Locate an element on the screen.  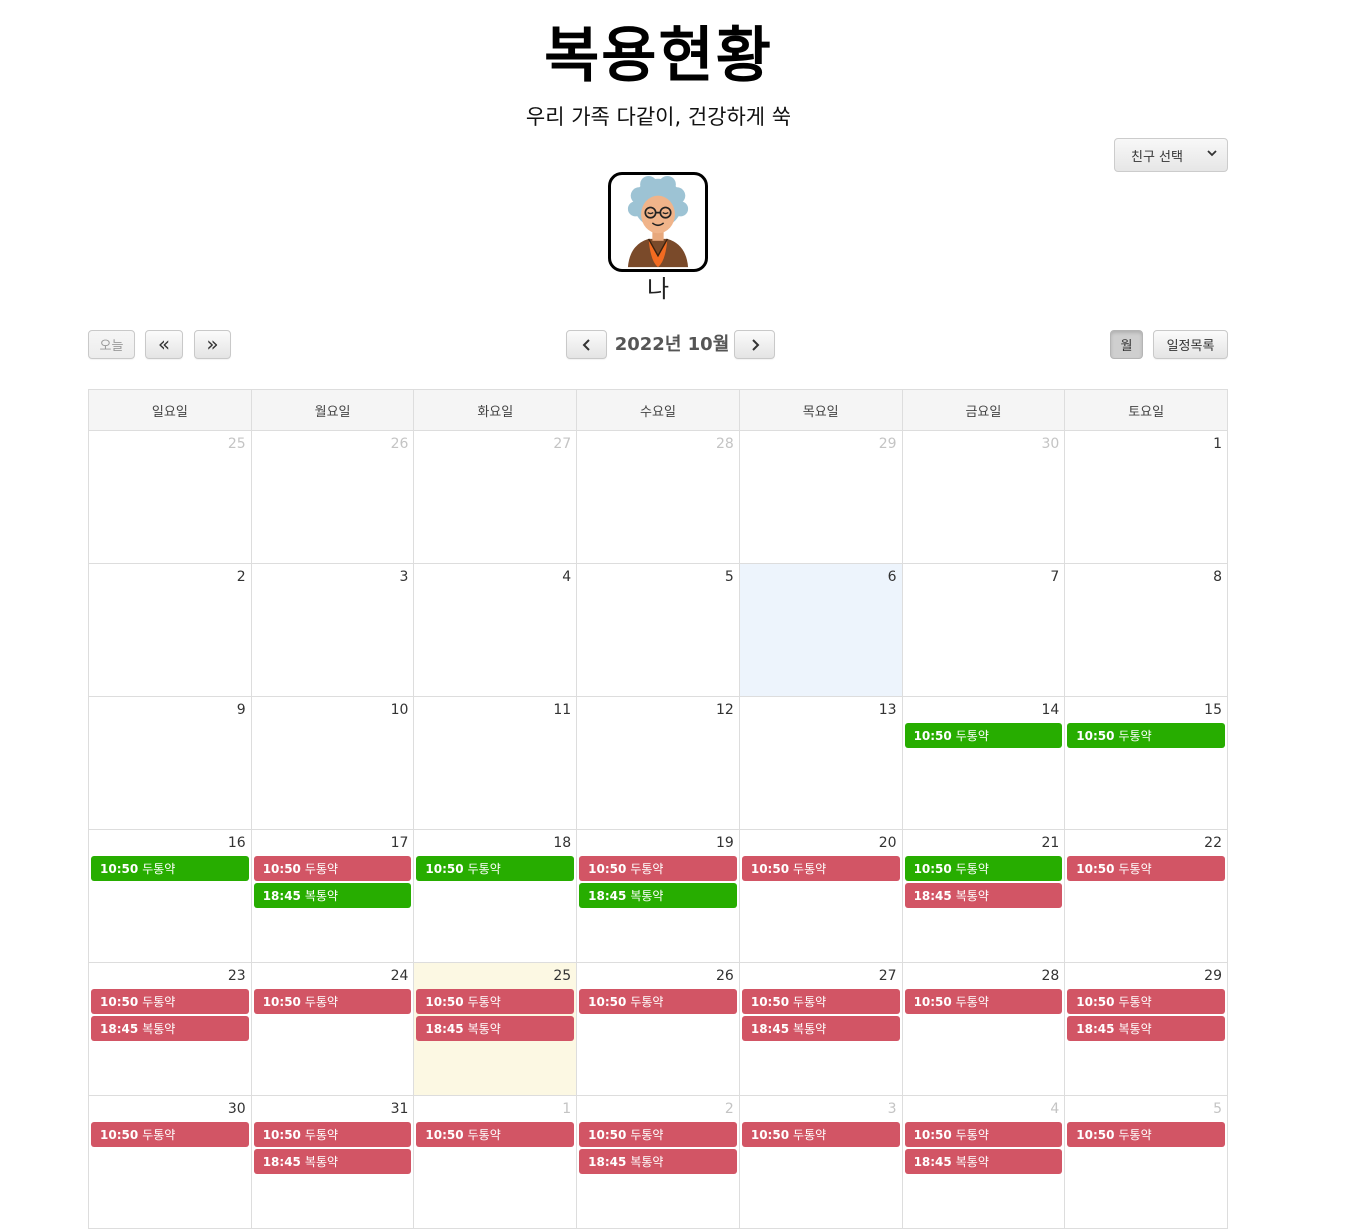
day-cell: 23 10:50 두통약 18:45 복통약 is located at coordinates (170, 1029).